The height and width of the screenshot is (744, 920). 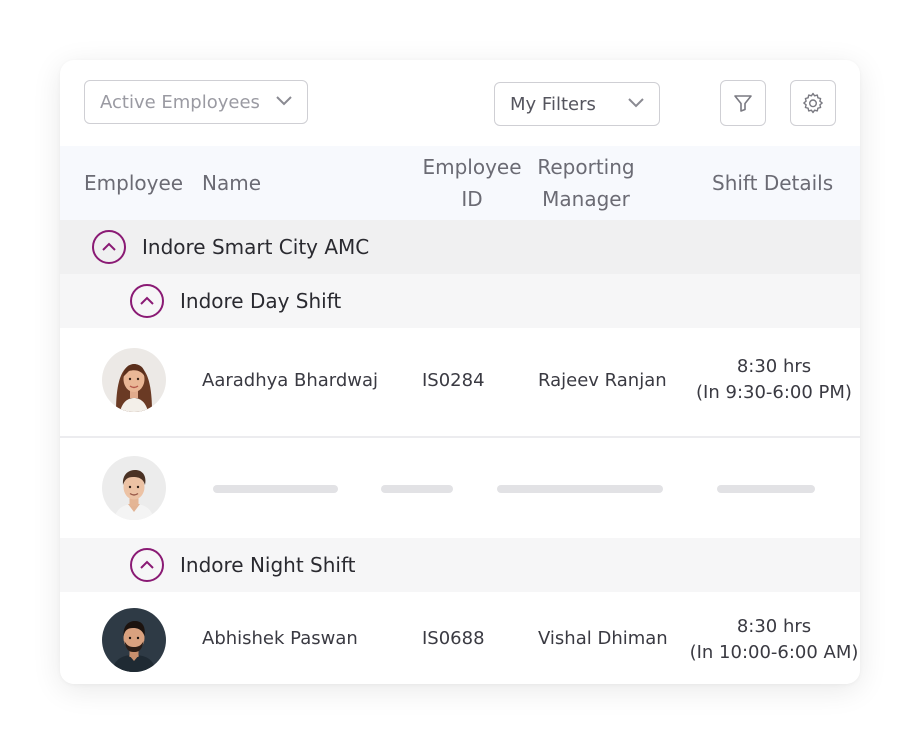 What do you see at coordinates (460, 489) in the screenshot?
I see `table-row-loading` at bounding box center [460, 489].